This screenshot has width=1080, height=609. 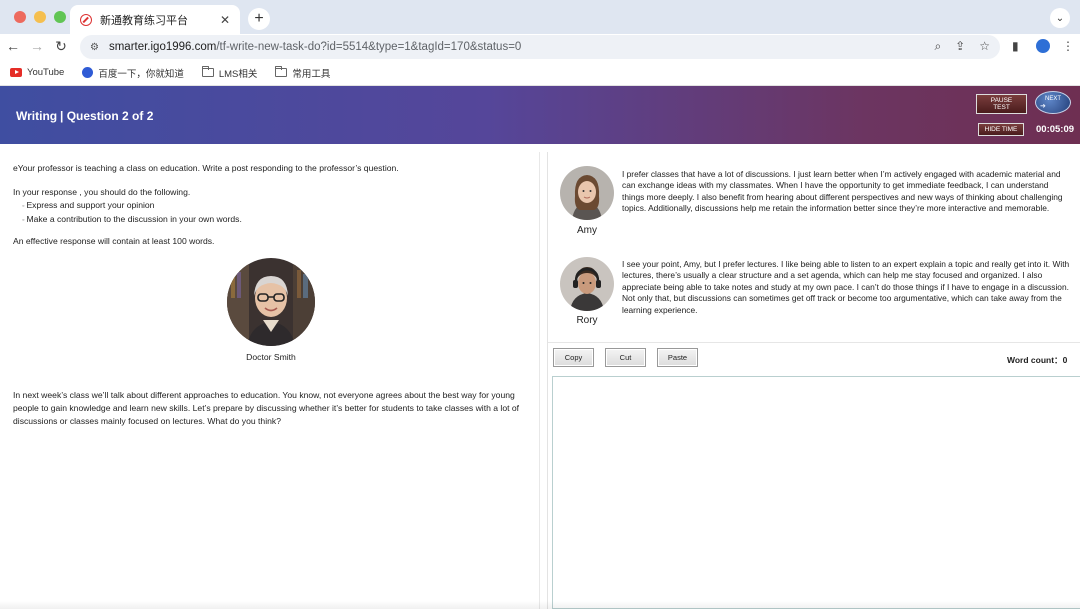 What do you see at coordinates (259, 19) in the screenshot?
I see `new-tab-button: +` at bounding box center [259, 19].